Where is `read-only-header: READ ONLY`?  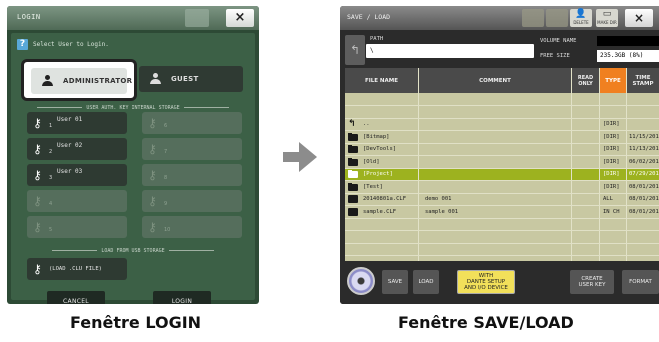
read-only-header: READ ONLY is located at coordinates (585, 80).